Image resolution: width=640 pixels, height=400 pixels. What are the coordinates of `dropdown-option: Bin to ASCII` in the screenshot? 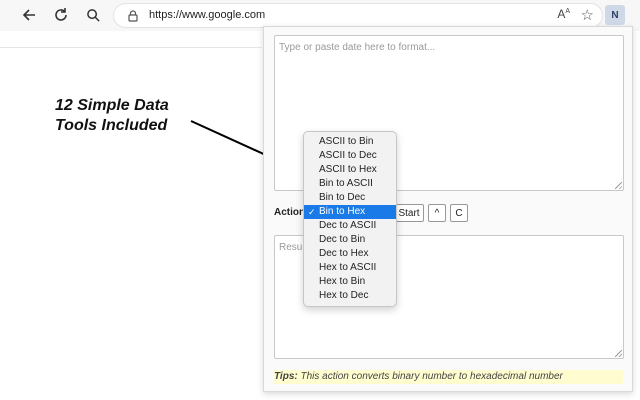 It's located at (350, 184).